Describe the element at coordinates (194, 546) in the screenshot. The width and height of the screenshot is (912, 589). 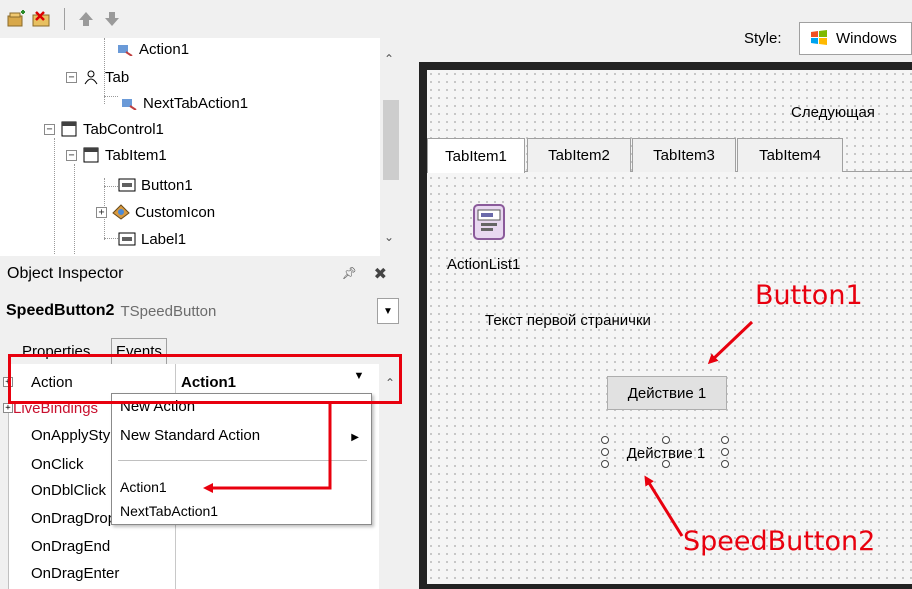
I see `grid-row-ondragend: OnDragEnd` at that location.